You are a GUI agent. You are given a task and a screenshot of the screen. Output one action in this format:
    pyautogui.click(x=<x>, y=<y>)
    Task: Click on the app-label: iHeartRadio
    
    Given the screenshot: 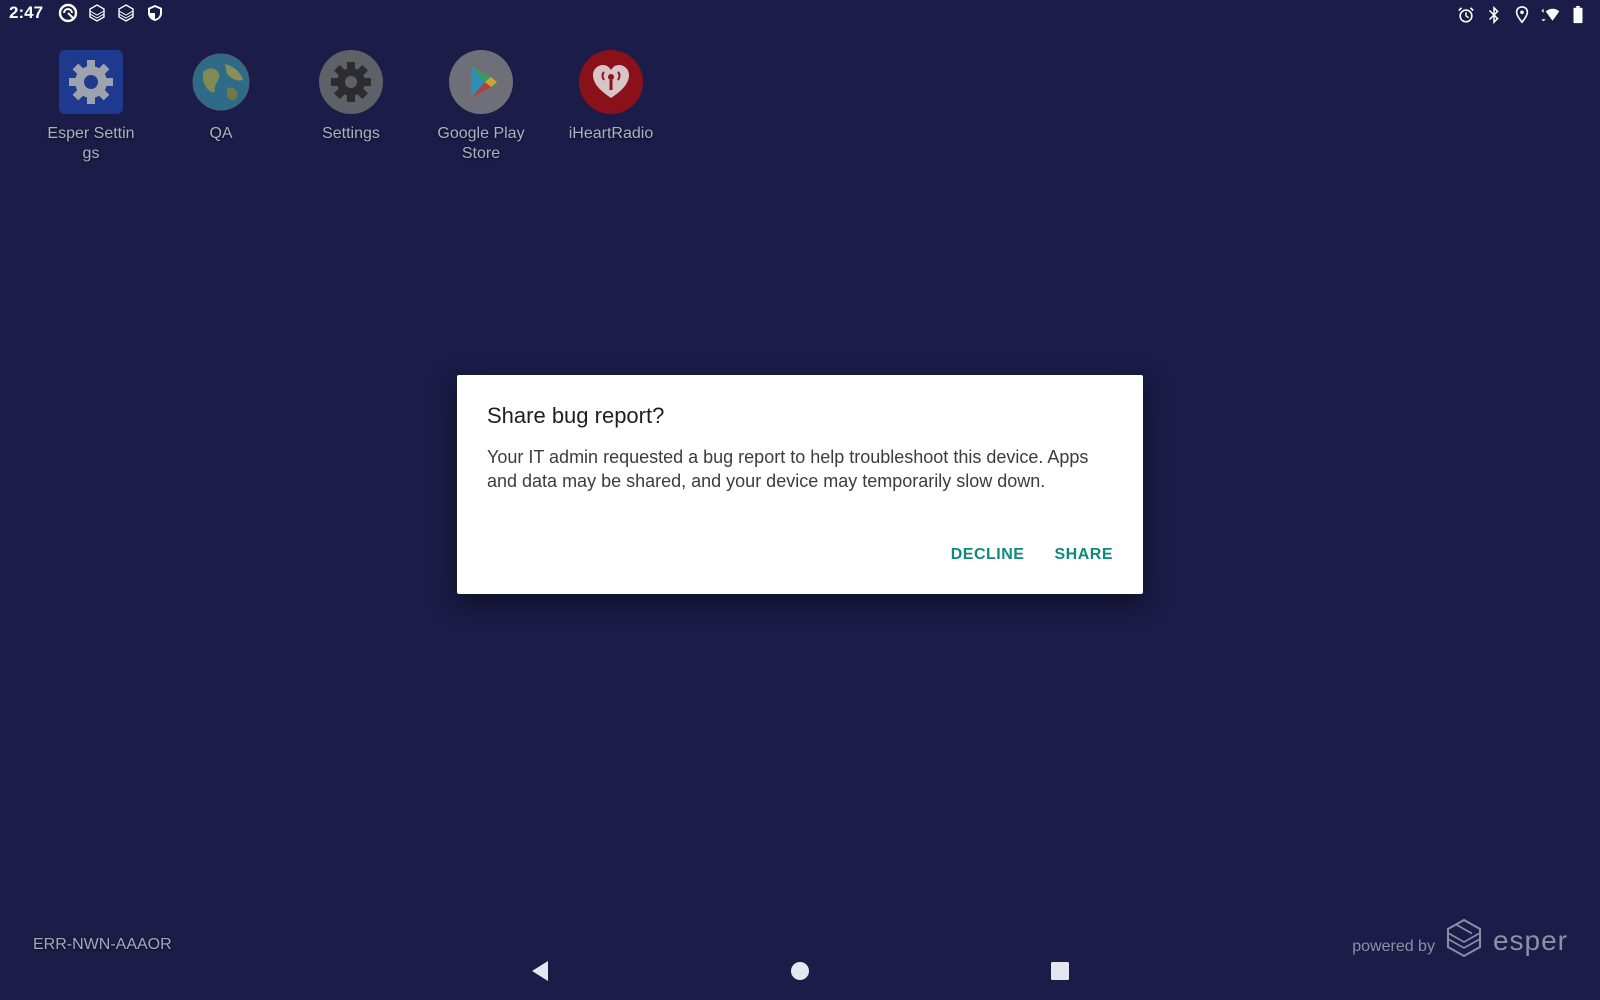 What is the action you would take?
    pyautogui.click(x=611, y=133)
    